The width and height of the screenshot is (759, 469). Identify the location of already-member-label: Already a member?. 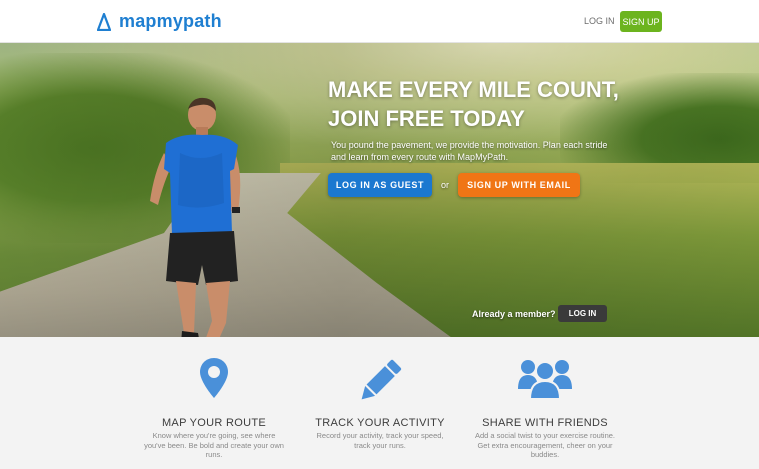
(514, 314).